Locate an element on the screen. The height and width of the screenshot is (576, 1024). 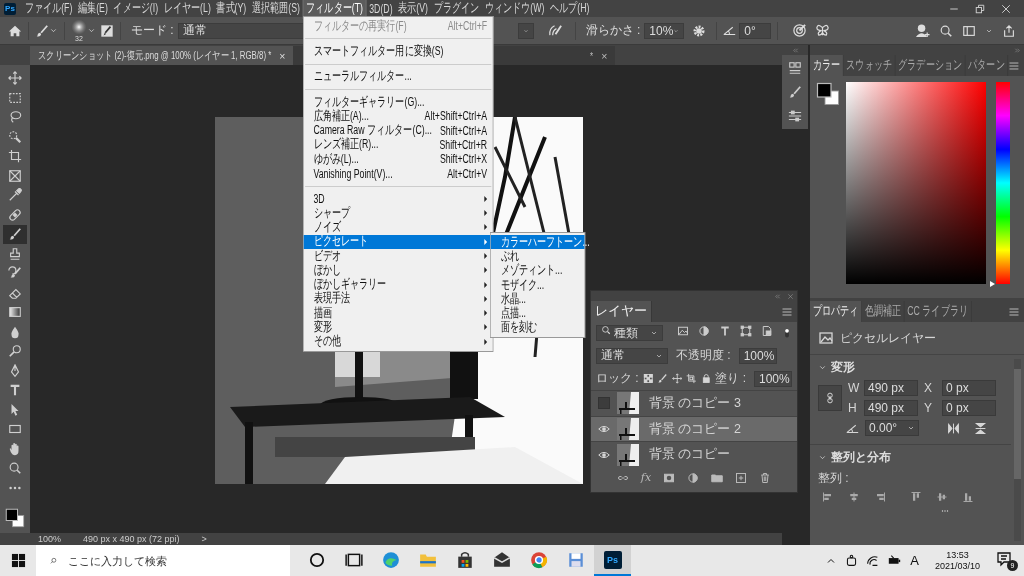
layer-row: 背景 のコピー is located at coordinates (694, 454).